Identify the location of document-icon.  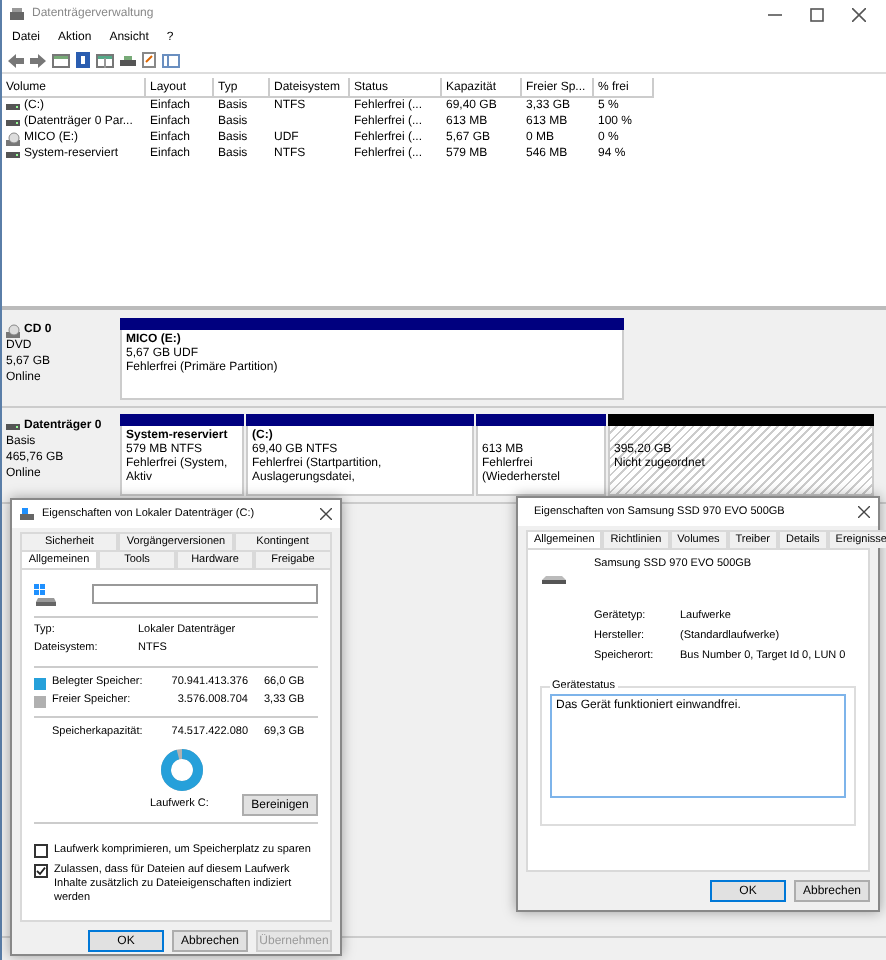
(149, 60).